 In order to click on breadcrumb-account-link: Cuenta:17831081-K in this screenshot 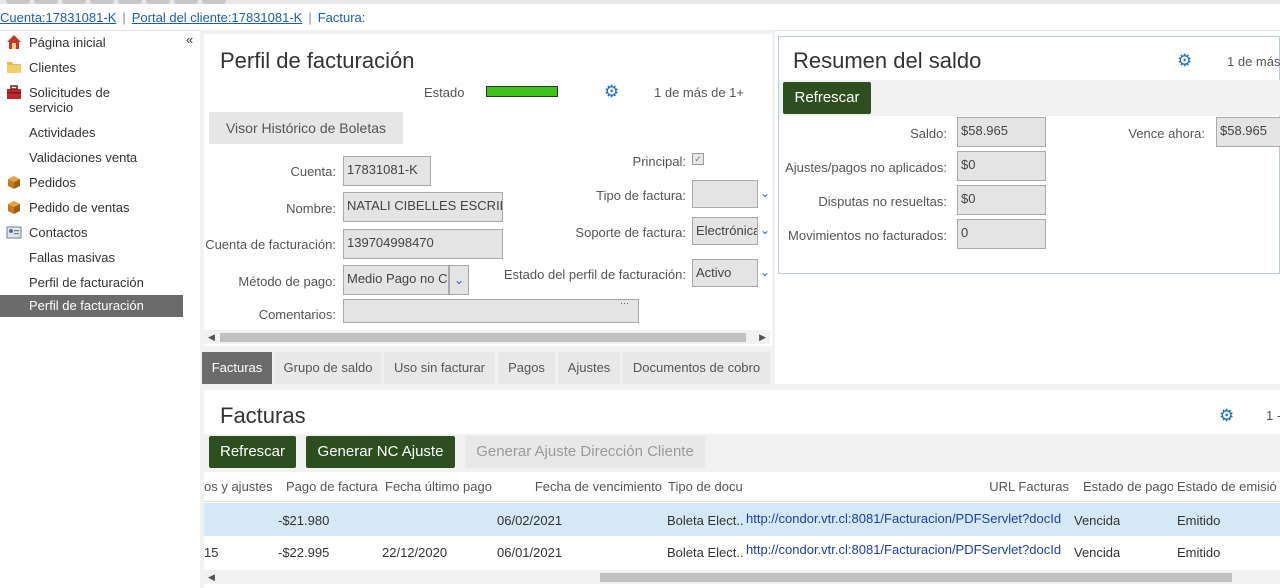, I will do `click(58, 17)`.